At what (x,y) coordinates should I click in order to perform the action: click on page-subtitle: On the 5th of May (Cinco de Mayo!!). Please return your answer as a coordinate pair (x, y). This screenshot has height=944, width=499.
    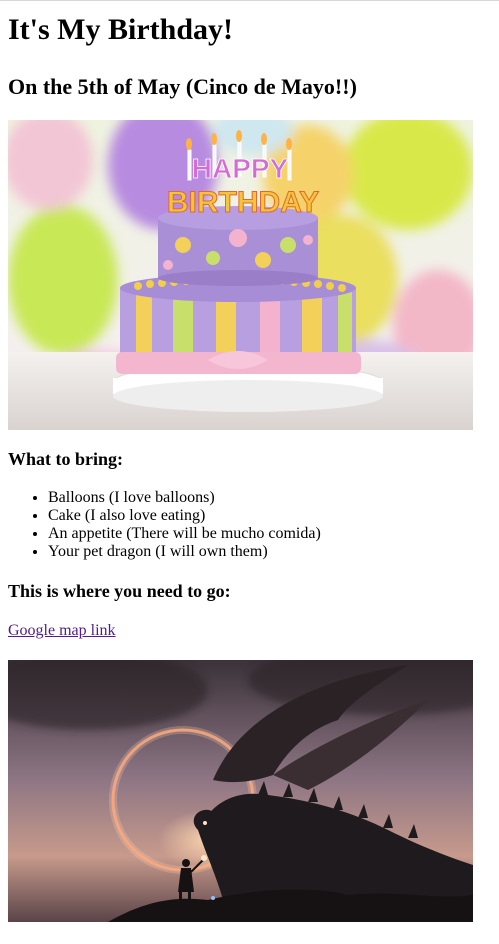
    Looking at the image, I should click on (182, 86).